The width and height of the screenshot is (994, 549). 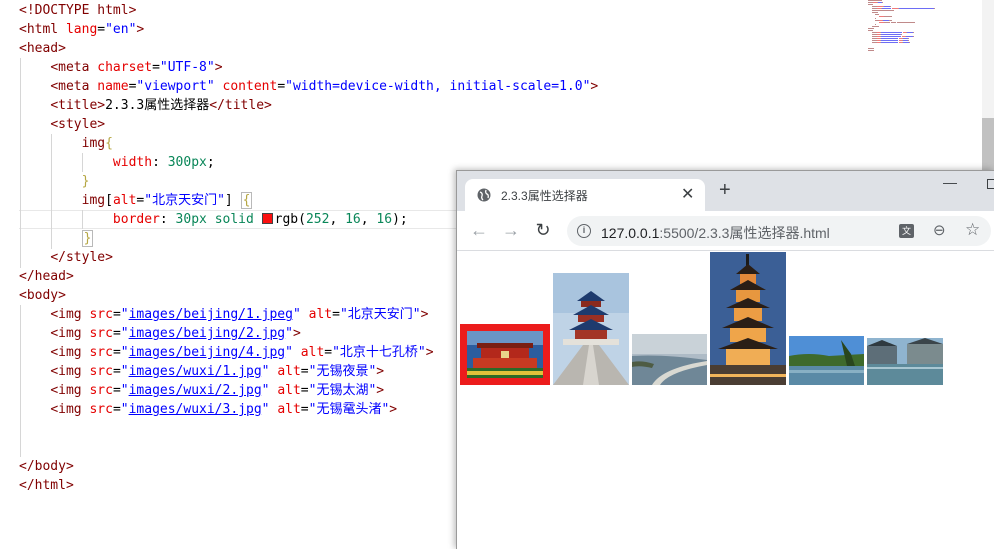 What do you see at coordinates (210, 314) in the screenshot?
I see `code-token: images/beijing/1.jpeg` at bounding box center [210, 314].